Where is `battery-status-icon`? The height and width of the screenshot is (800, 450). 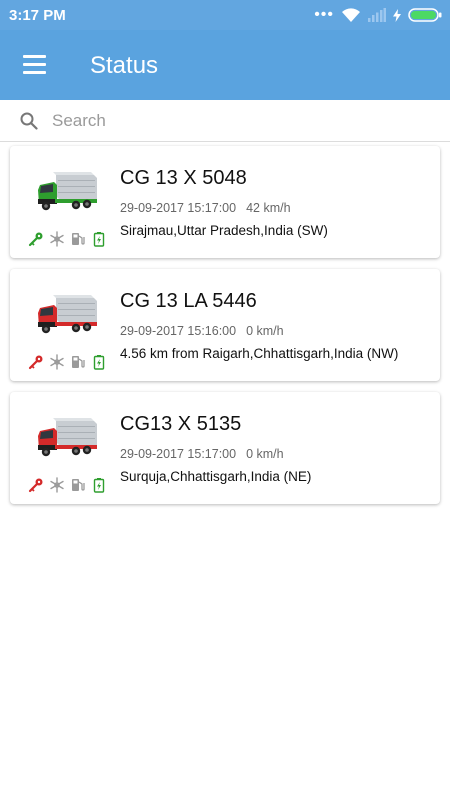 battery-status-icon is located at coordinates (425, 15).